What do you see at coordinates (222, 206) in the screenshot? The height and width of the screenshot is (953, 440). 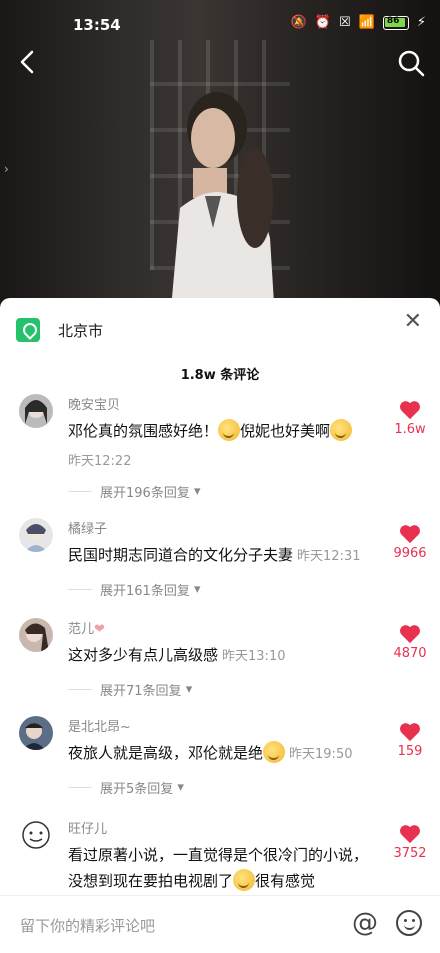 I see `person-figure` at bounding box center [222, 206].